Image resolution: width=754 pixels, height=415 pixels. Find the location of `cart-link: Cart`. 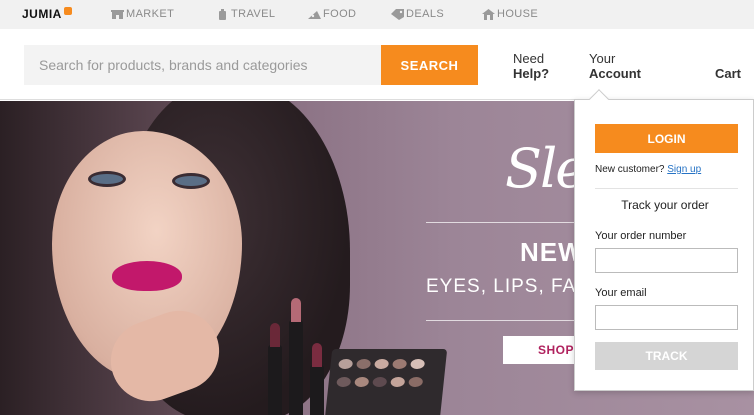

cart-link: Cart is located at coordinates (728, 73).